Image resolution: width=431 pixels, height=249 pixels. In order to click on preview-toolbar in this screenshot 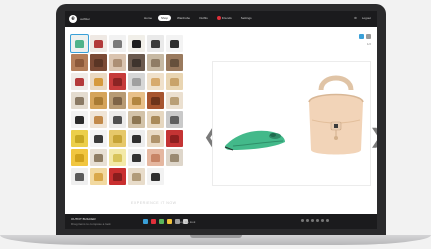, I will do `click(365, 36)`.